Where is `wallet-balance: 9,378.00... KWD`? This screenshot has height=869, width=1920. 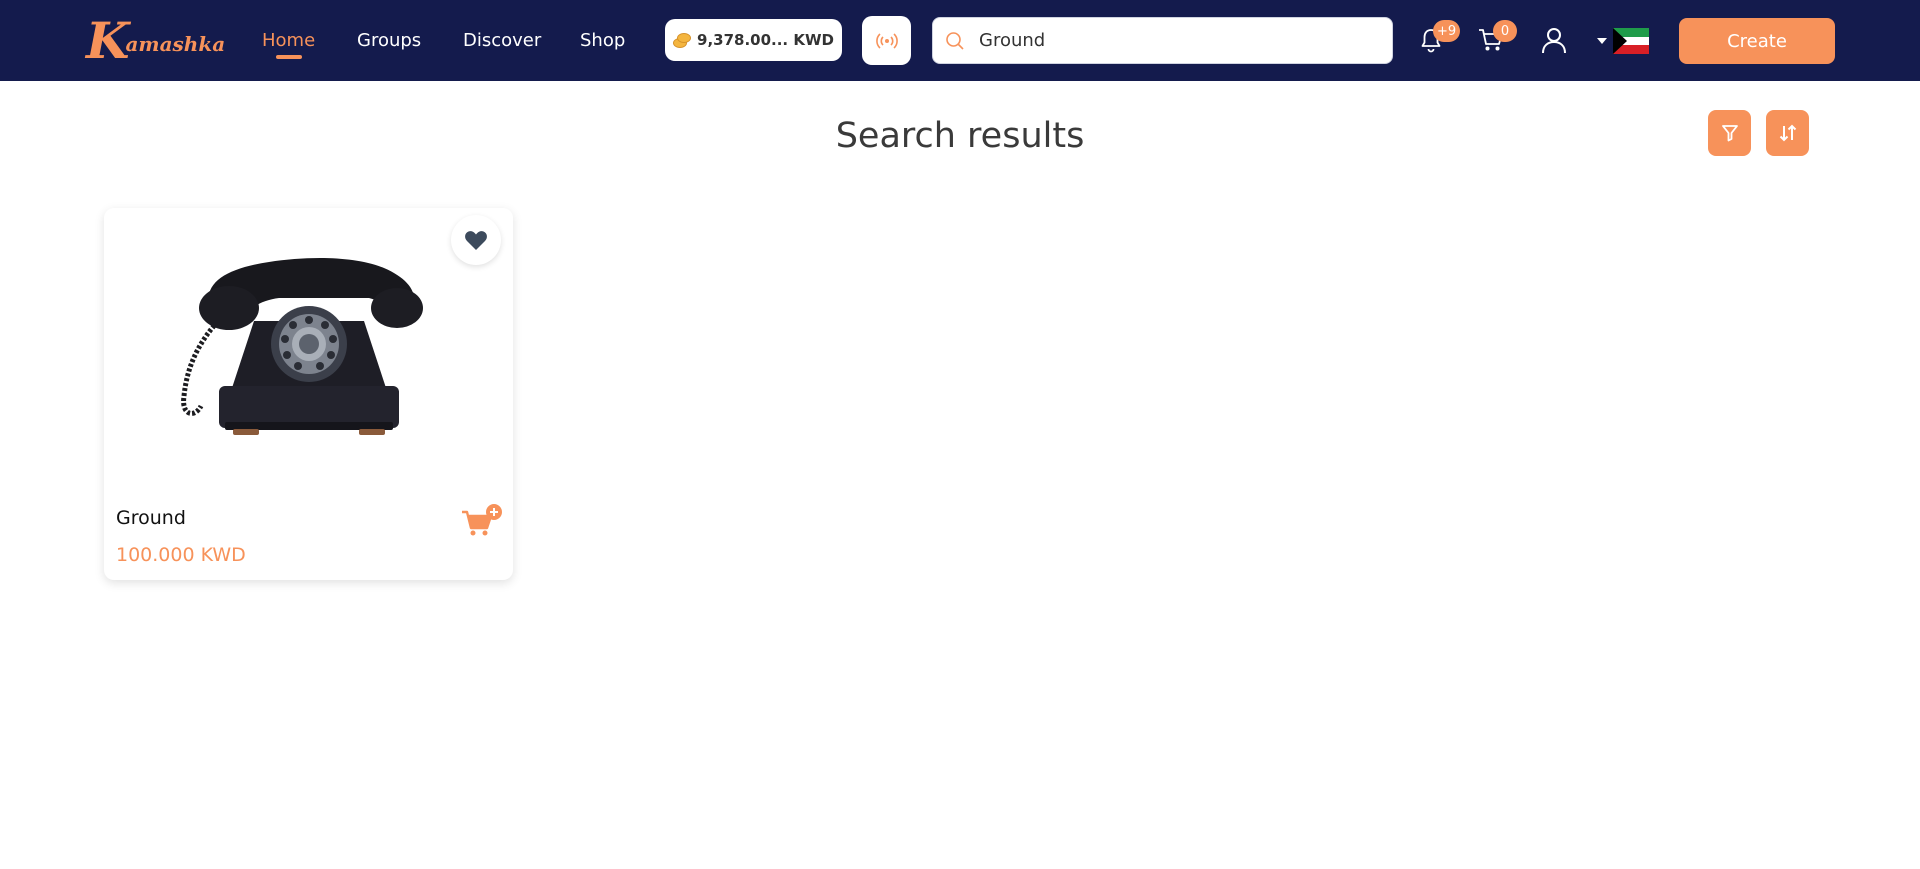
wallet-balance: 9,378.00... KWD is located at coordinates (765, 40).